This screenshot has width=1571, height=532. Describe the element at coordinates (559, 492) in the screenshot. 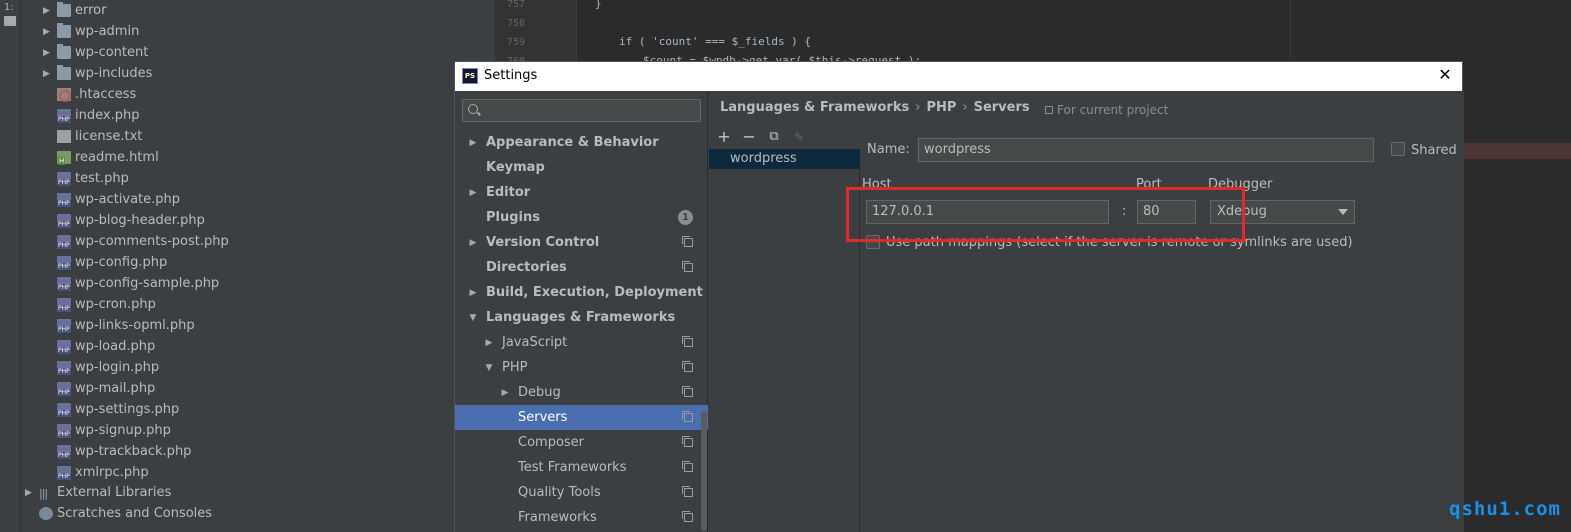

I see `nav-item-label: Quality Tools` at that location.